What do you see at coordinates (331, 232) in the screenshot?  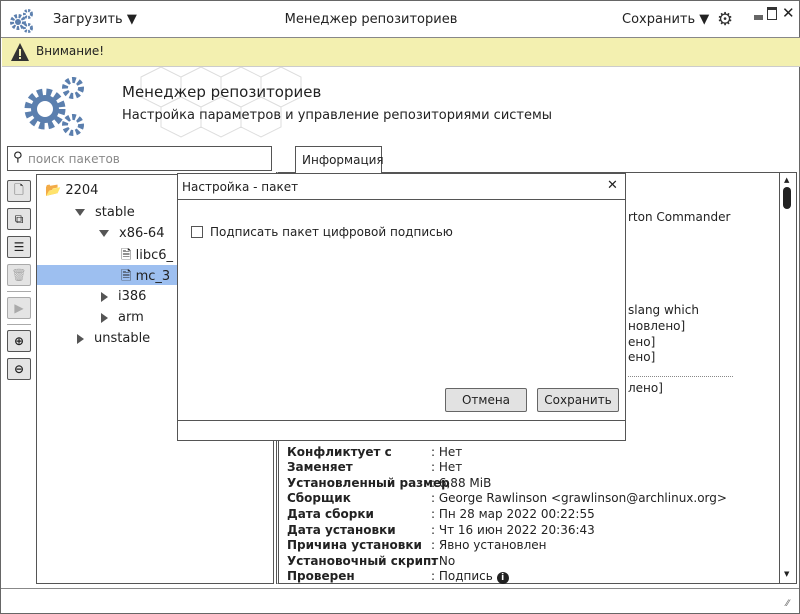 I see `sign-package-label: Подписать пакет цифровой подписью` at bounding box center [331, 232].